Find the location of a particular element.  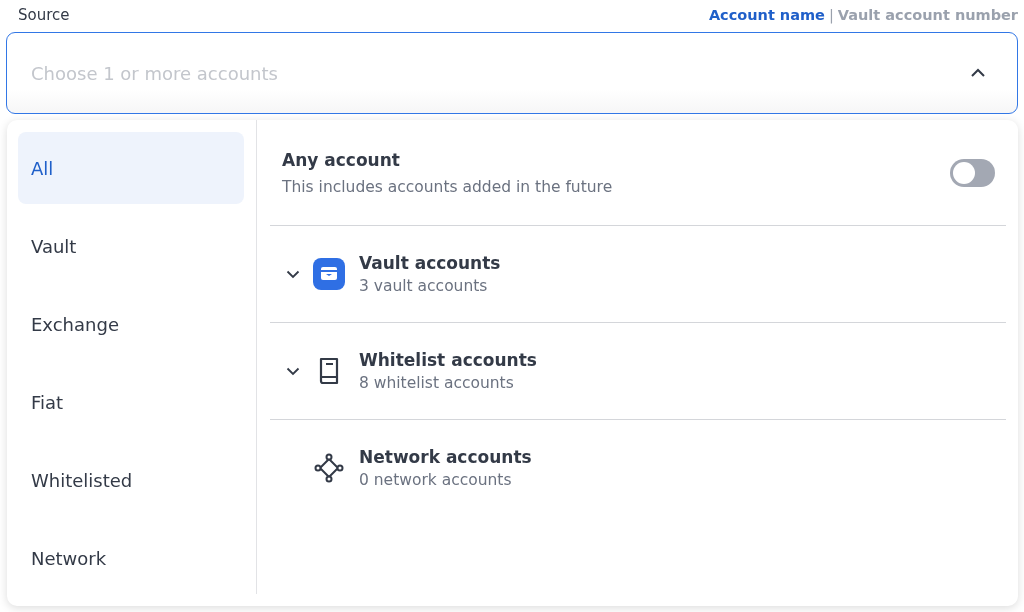

account-select-field: Choose 1 or more accounts is located at coordinates (512, 73).